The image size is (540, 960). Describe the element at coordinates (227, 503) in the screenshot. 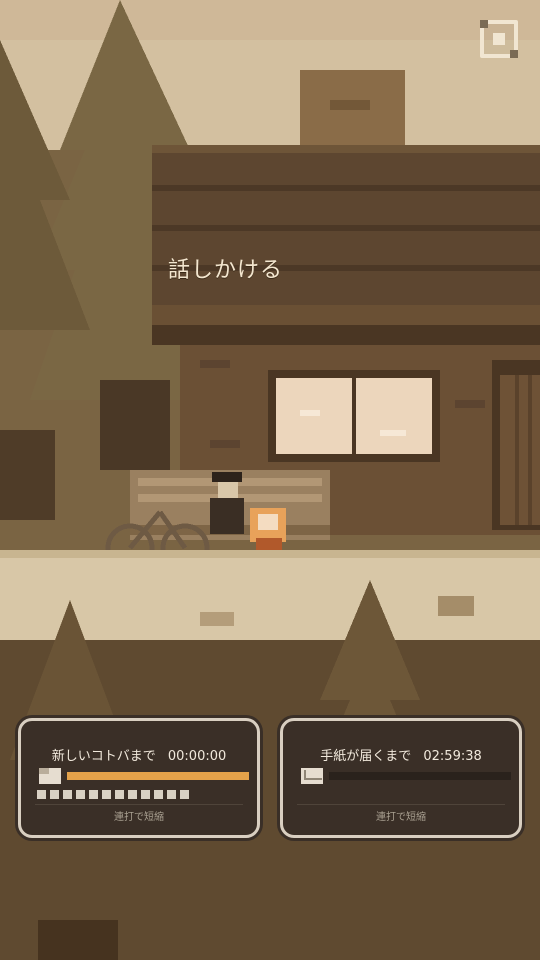

I see `old-man-character` at that location.